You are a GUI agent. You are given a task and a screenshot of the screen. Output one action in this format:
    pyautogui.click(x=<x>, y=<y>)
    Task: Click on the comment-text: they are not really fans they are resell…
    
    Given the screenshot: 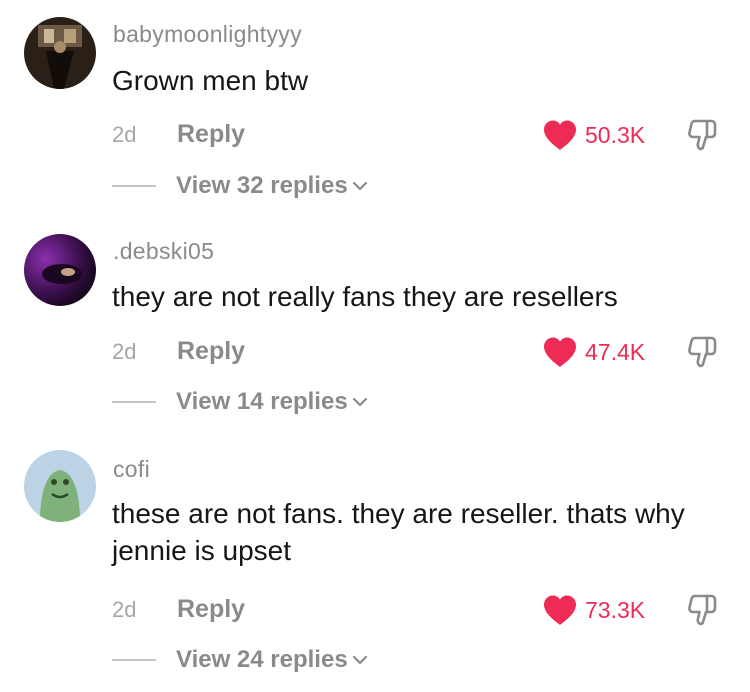 What is the action you would take?
    pyautogui.click(x=365, y=296)
    